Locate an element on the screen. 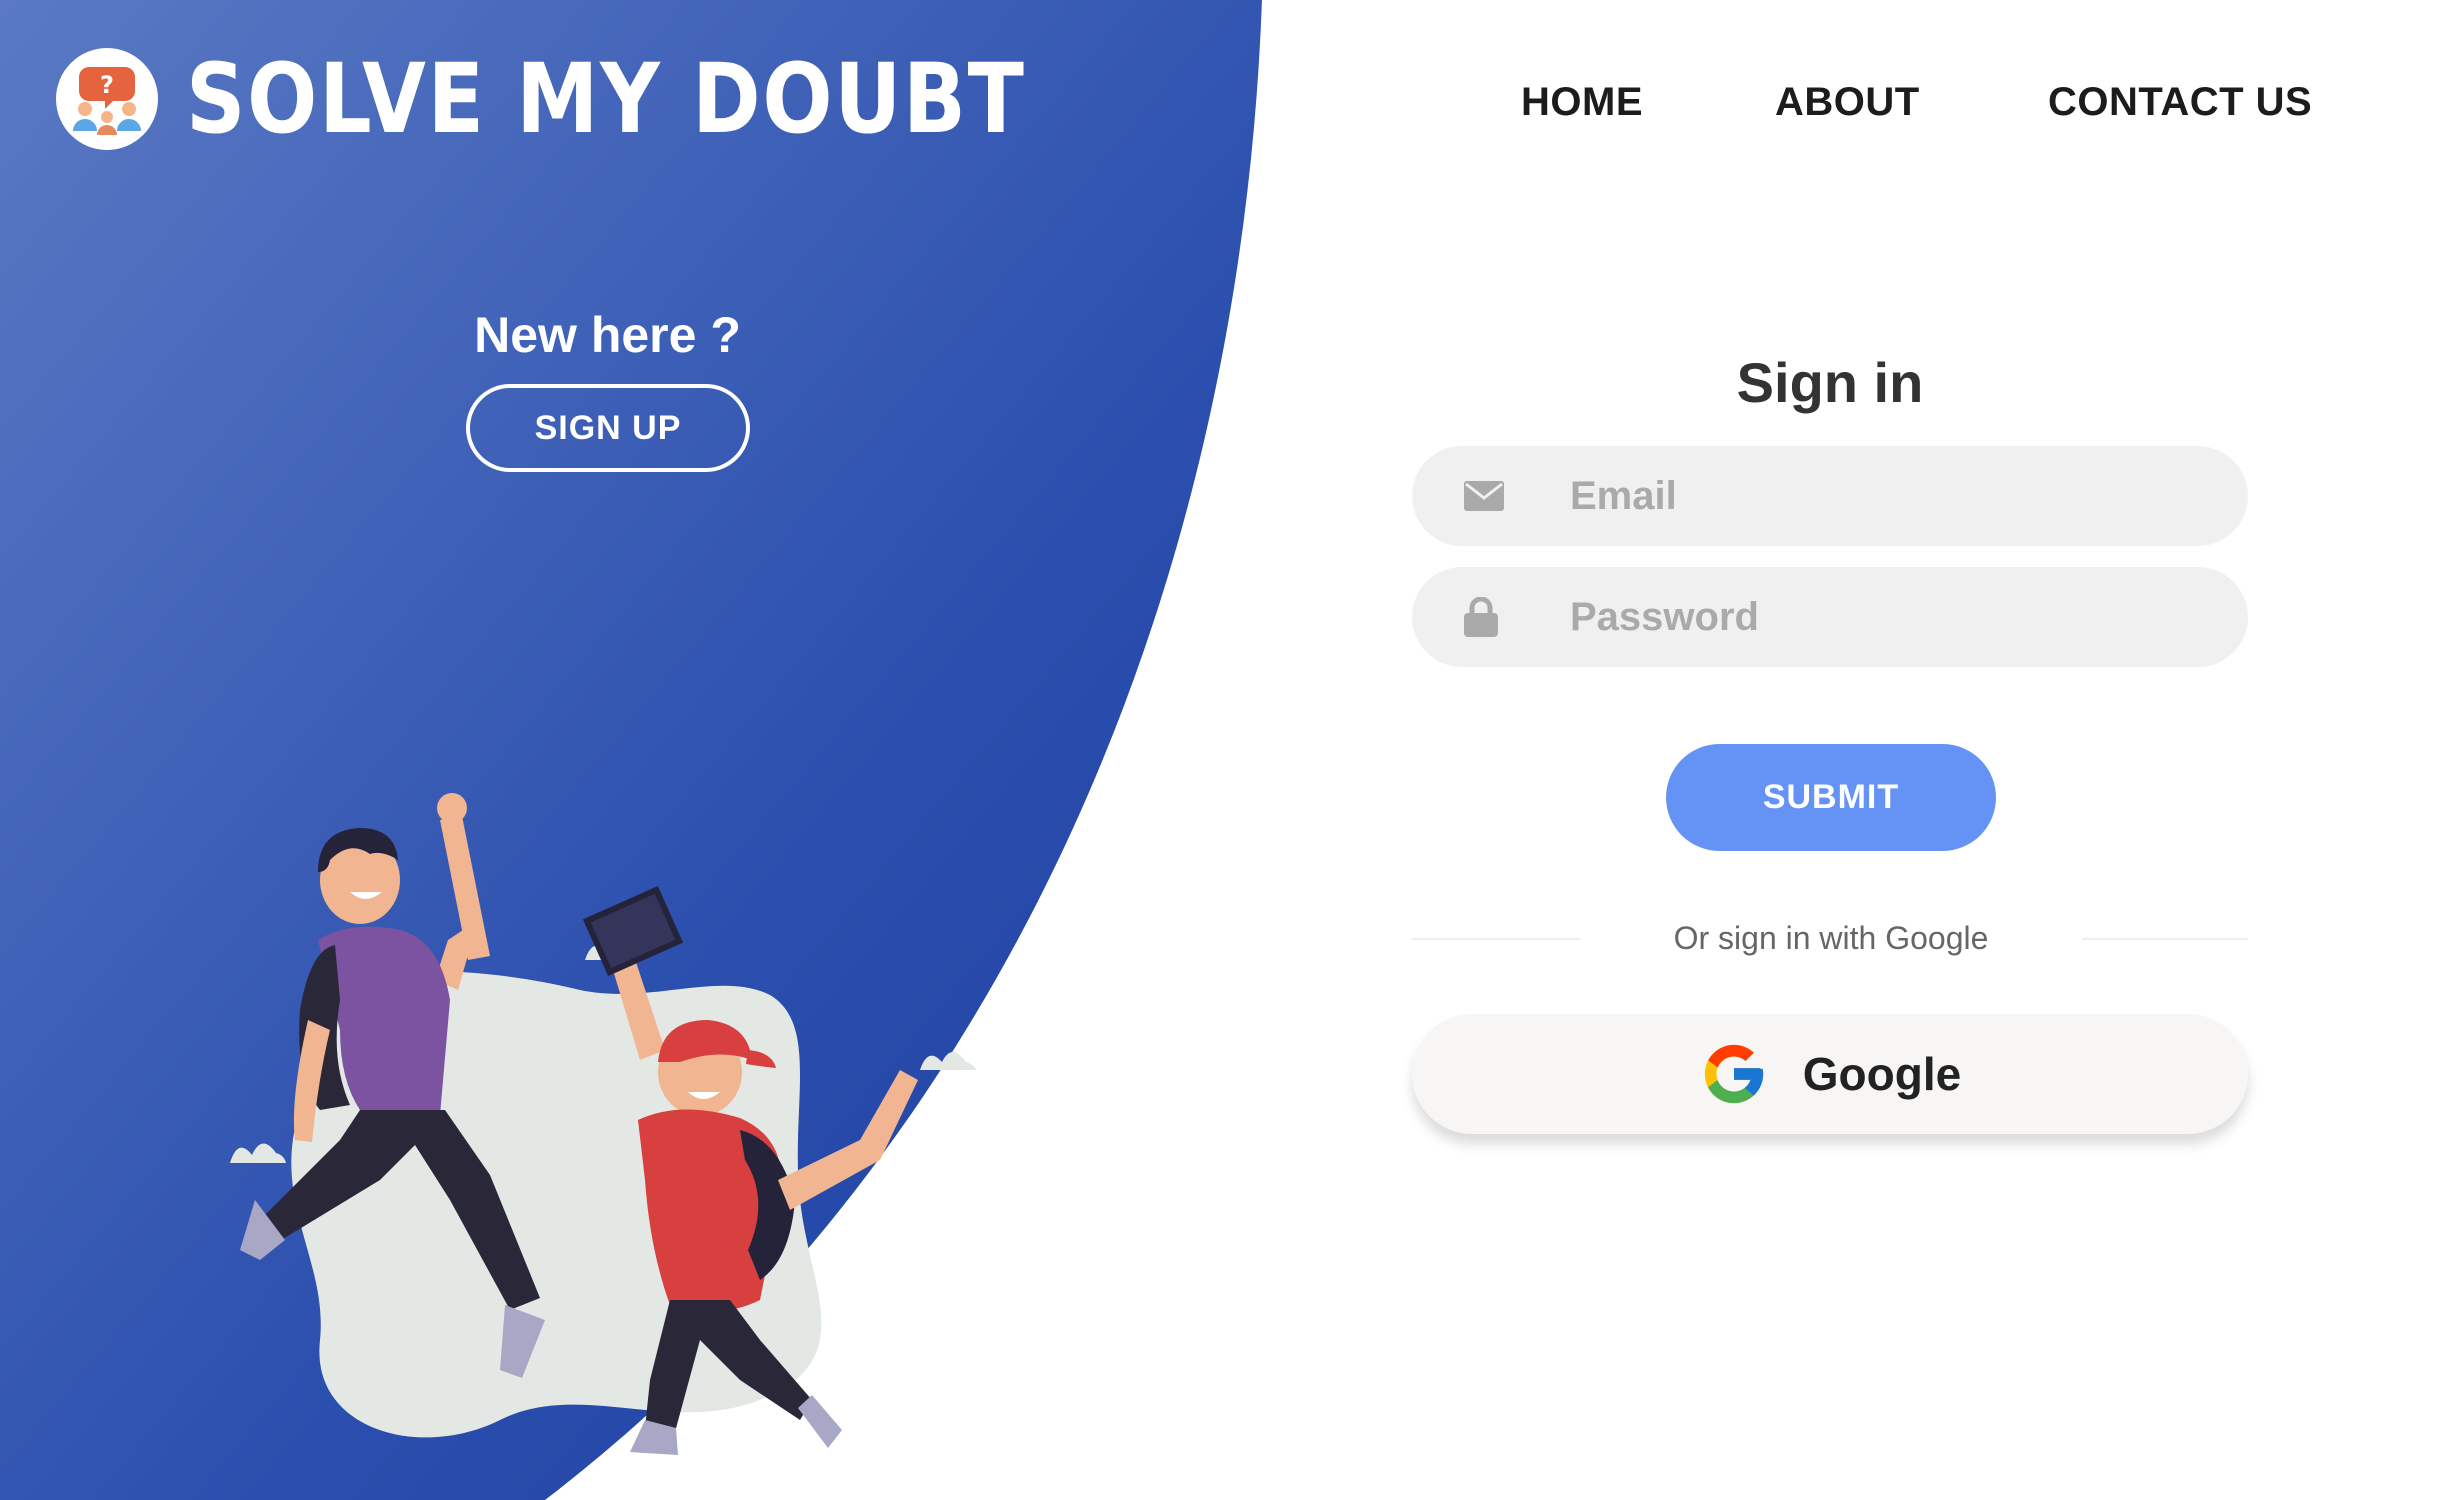 The width and height of the screenshot is (2438, 1500). divider-left is located at coordinates (1496, 939).